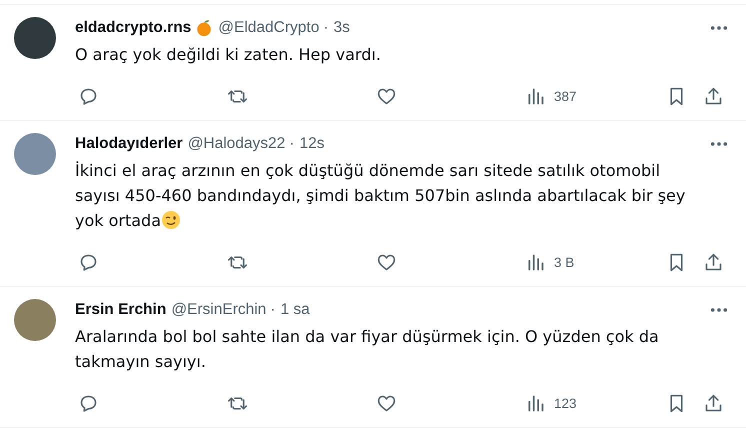 The width and height of the screenshot is (746, 448). What do you see at coordinates (565, 403) in the screenshot?
I see `view-count: 123` at bounding box center [565, 403].